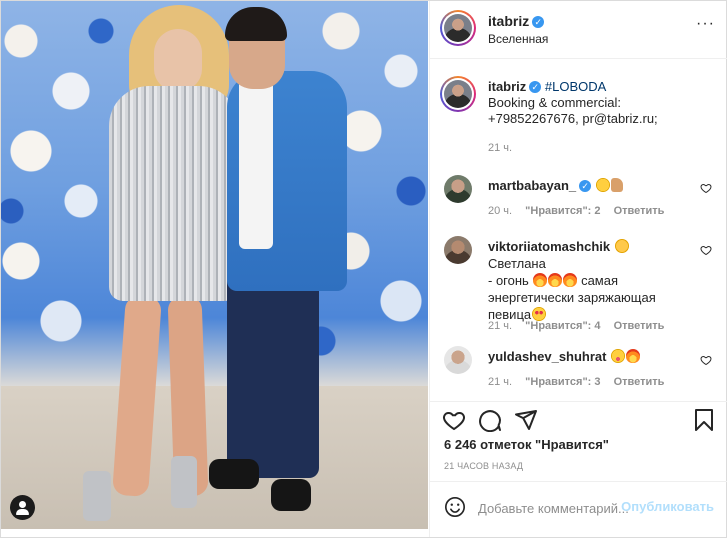 This screenshot has width=727, height=538. What do you see at coordinates (256, 164) in the screenshot?
I see `man-shirt` at bounding box center [256, 164].